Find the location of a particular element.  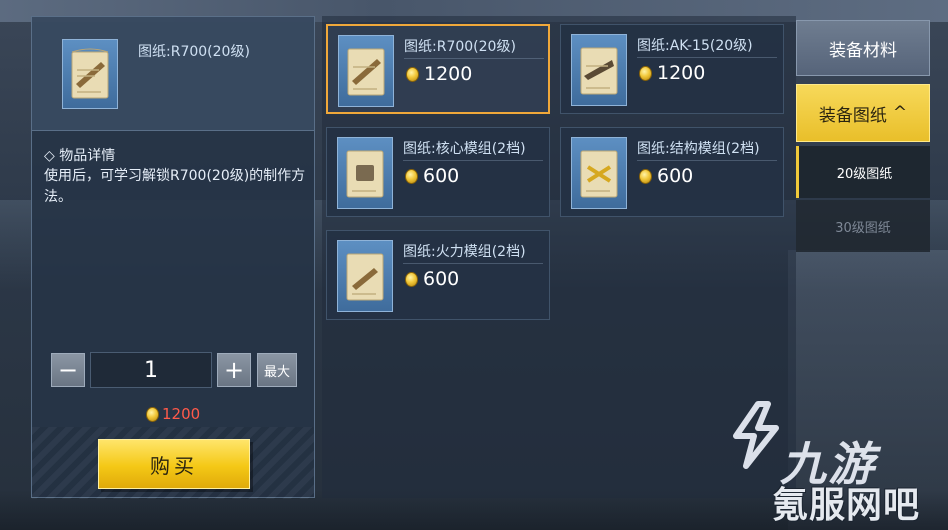

sub-tab-level-30: 30级图纸 is located at coordinates (863, 226).